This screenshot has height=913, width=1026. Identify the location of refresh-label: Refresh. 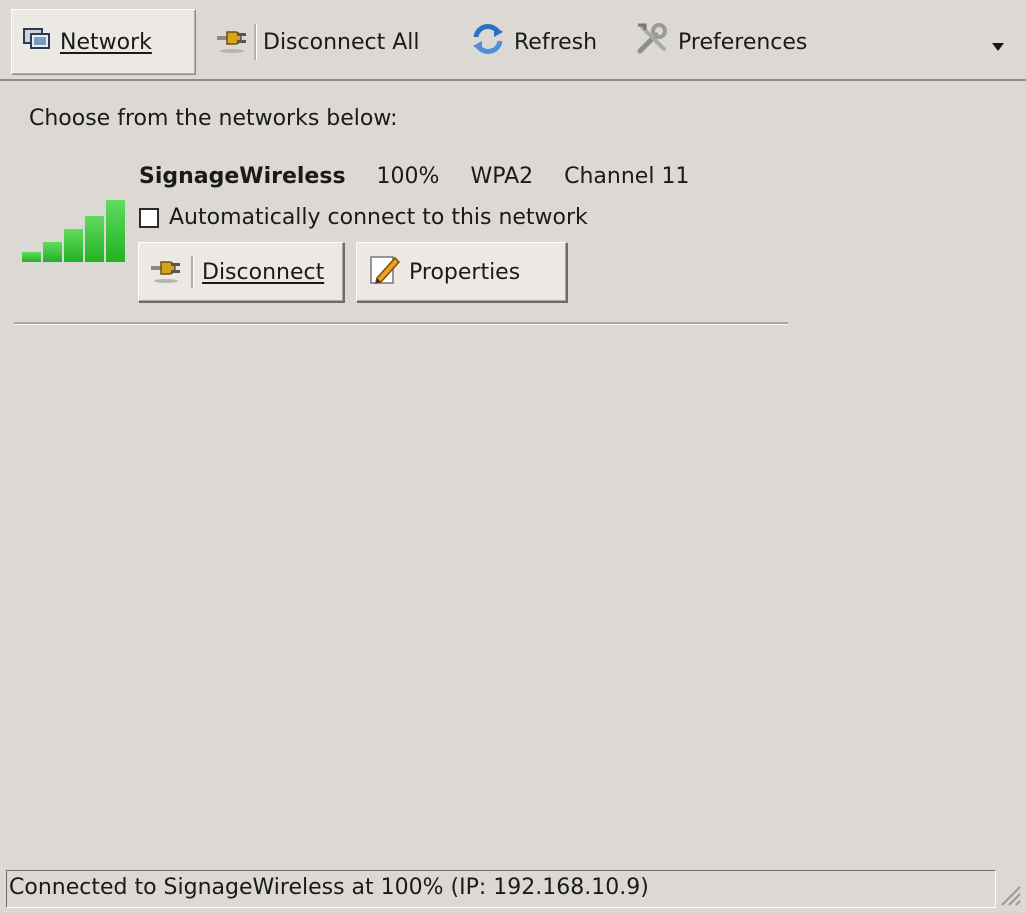
(556, 42).